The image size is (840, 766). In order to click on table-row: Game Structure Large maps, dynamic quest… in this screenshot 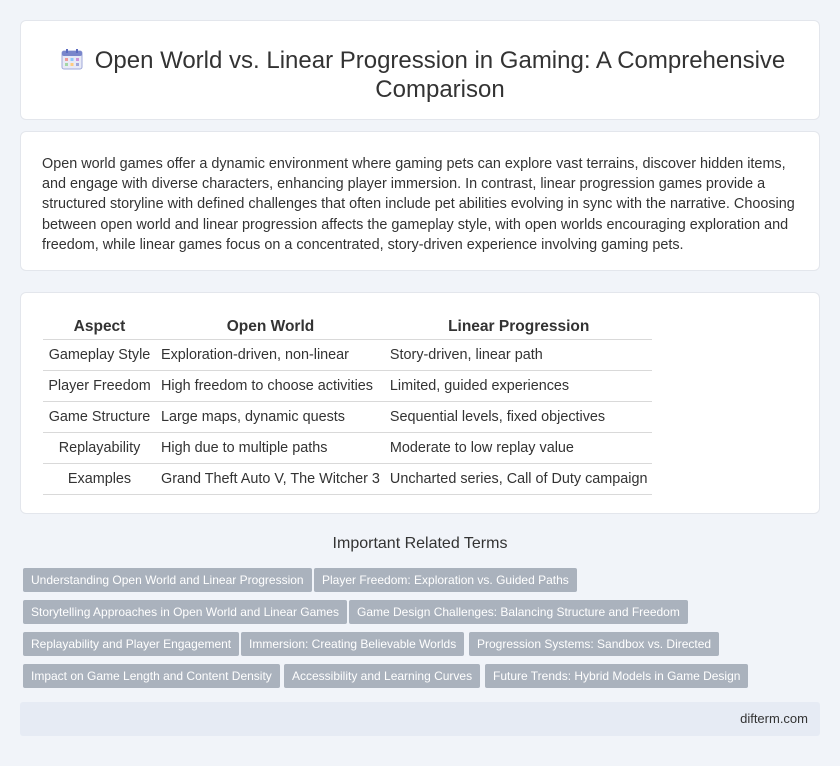, I will do `click(348, 417)`.